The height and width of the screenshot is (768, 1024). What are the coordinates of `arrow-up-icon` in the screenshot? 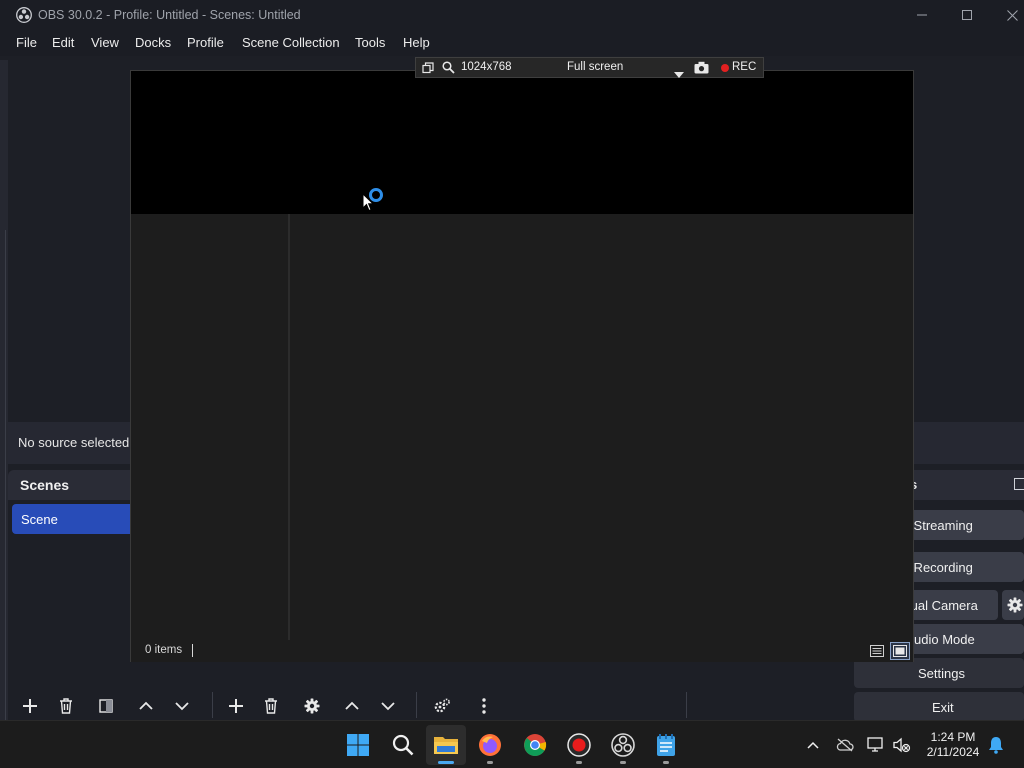 It's located at (352, 705).